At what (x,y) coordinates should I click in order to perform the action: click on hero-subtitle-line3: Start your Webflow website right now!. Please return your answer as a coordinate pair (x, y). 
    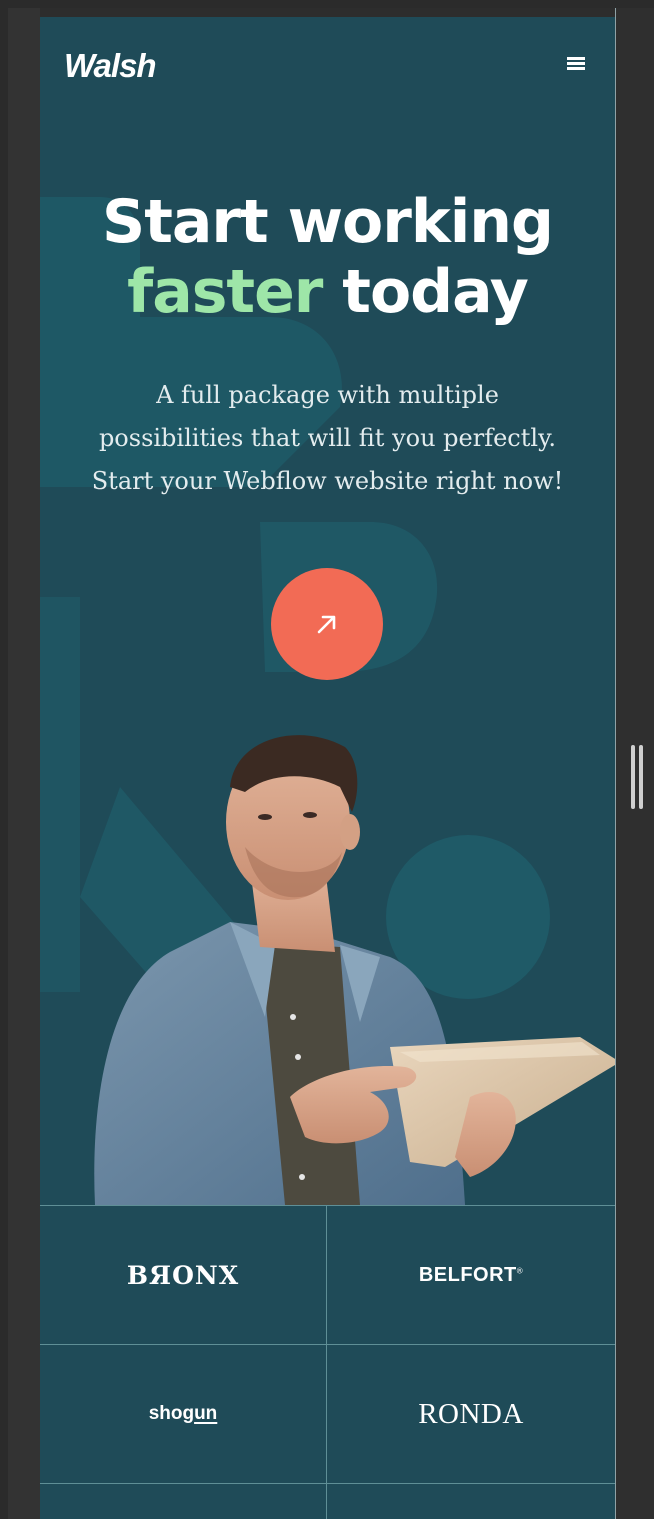
    Looking at the image, I should click on (327, 481).